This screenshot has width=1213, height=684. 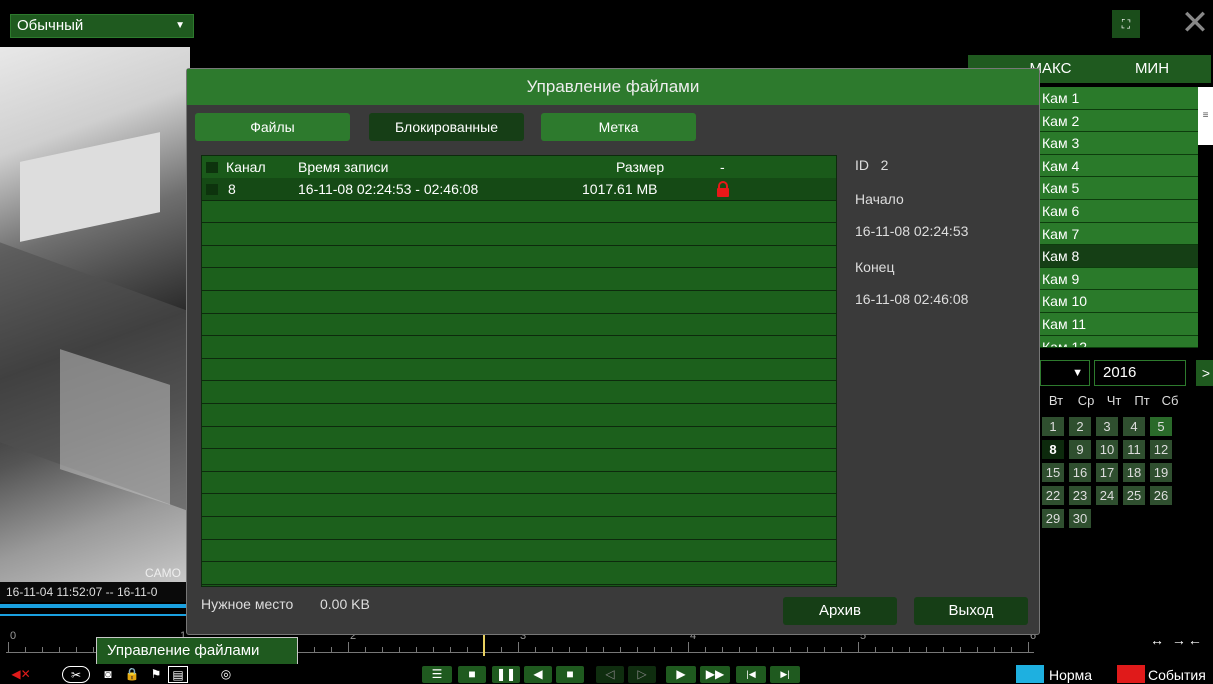 I want to click on mute-icon: ◀✕, so click(x=21, y=674).